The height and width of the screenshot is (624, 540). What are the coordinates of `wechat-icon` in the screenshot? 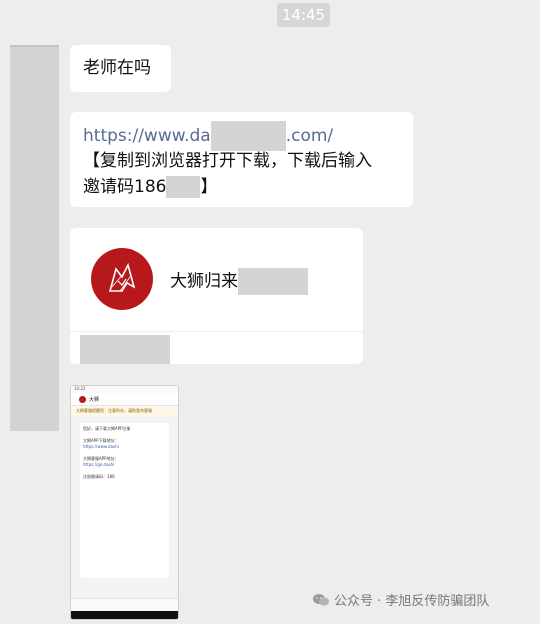 It's located at (321, 599).